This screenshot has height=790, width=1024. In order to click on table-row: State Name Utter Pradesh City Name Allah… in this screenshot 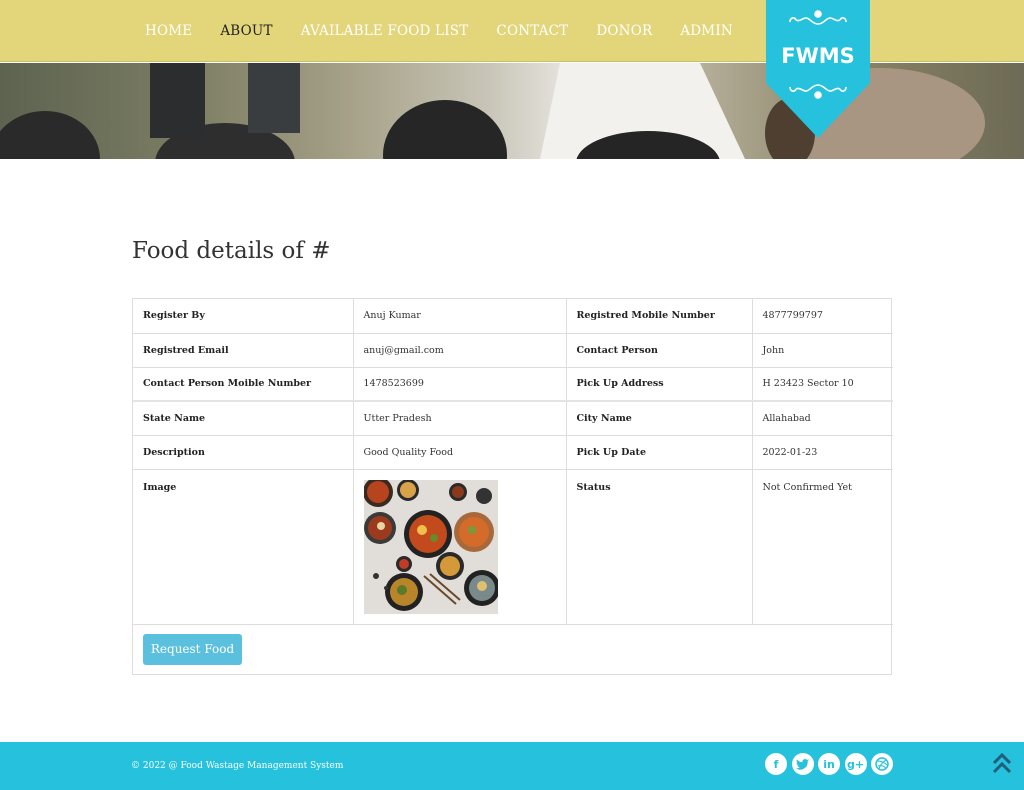, I will do `click(513, 418)`.